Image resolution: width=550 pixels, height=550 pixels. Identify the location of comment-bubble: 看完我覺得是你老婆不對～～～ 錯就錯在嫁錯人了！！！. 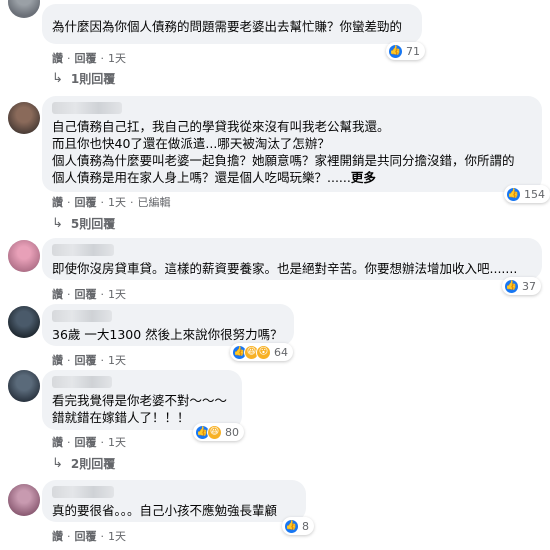
(142, 400).